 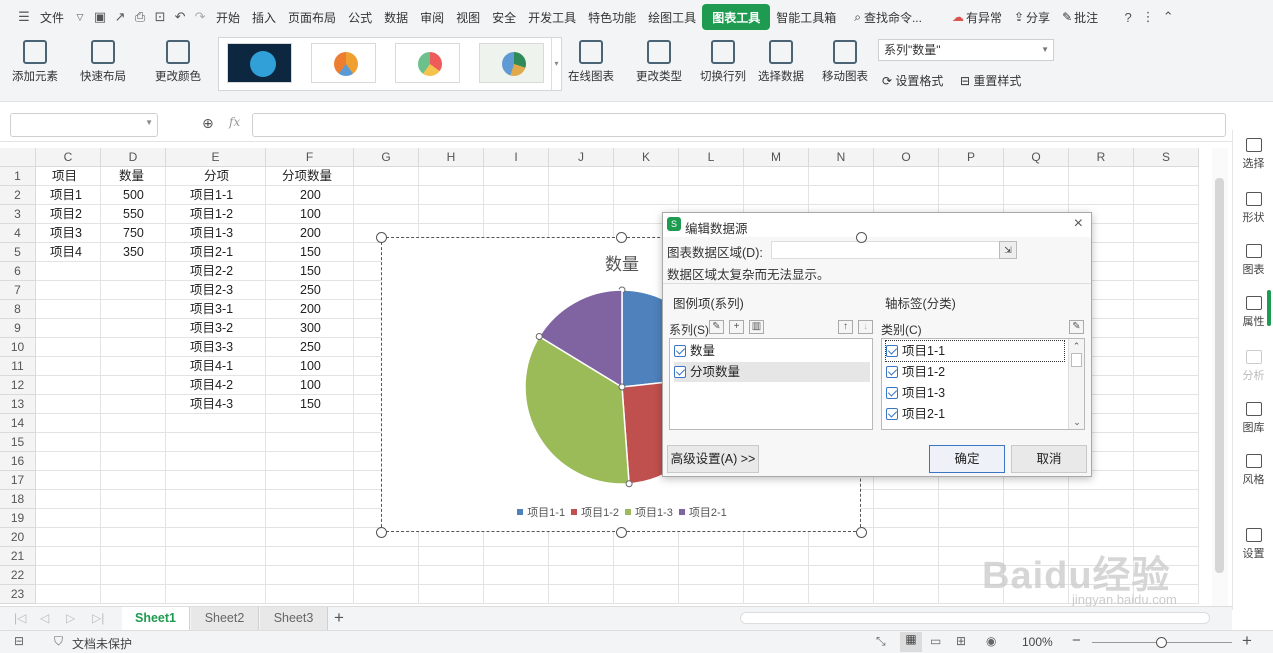 I want to click on formula-input, so click(x=739, y=125).